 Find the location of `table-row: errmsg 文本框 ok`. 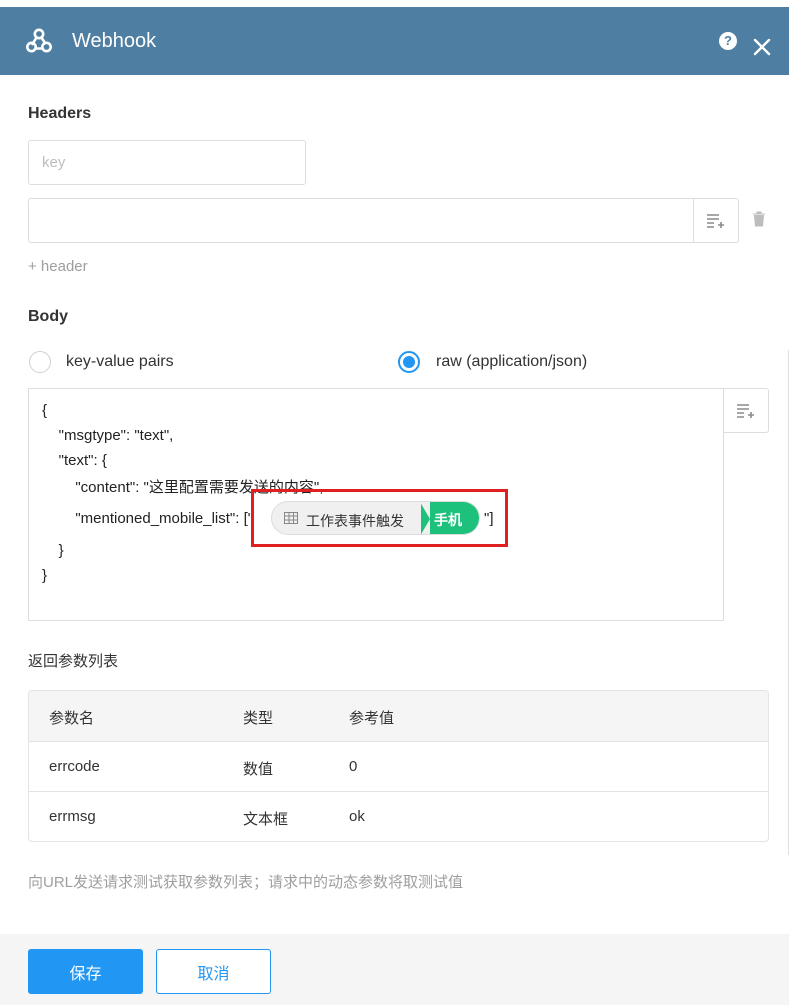

table-row: errmsg 文本框 ok is located at coordinates (398, 816).